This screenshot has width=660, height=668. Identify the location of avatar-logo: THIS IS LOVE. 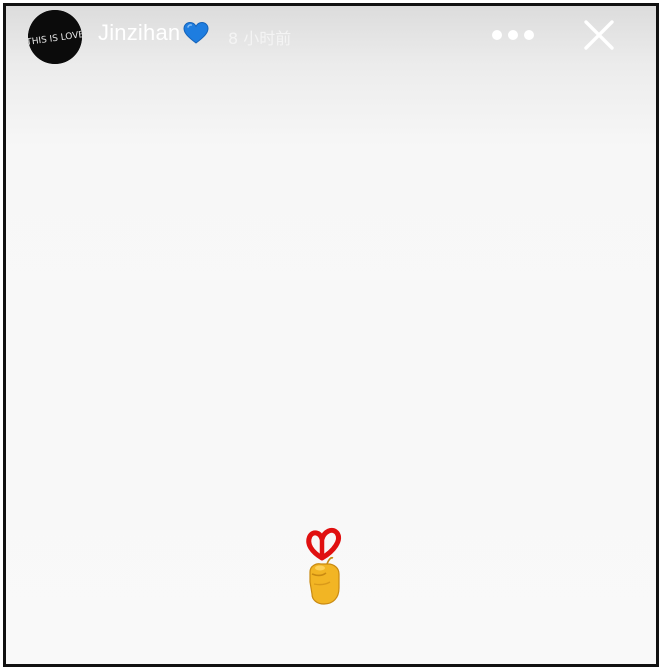
(55, 37).